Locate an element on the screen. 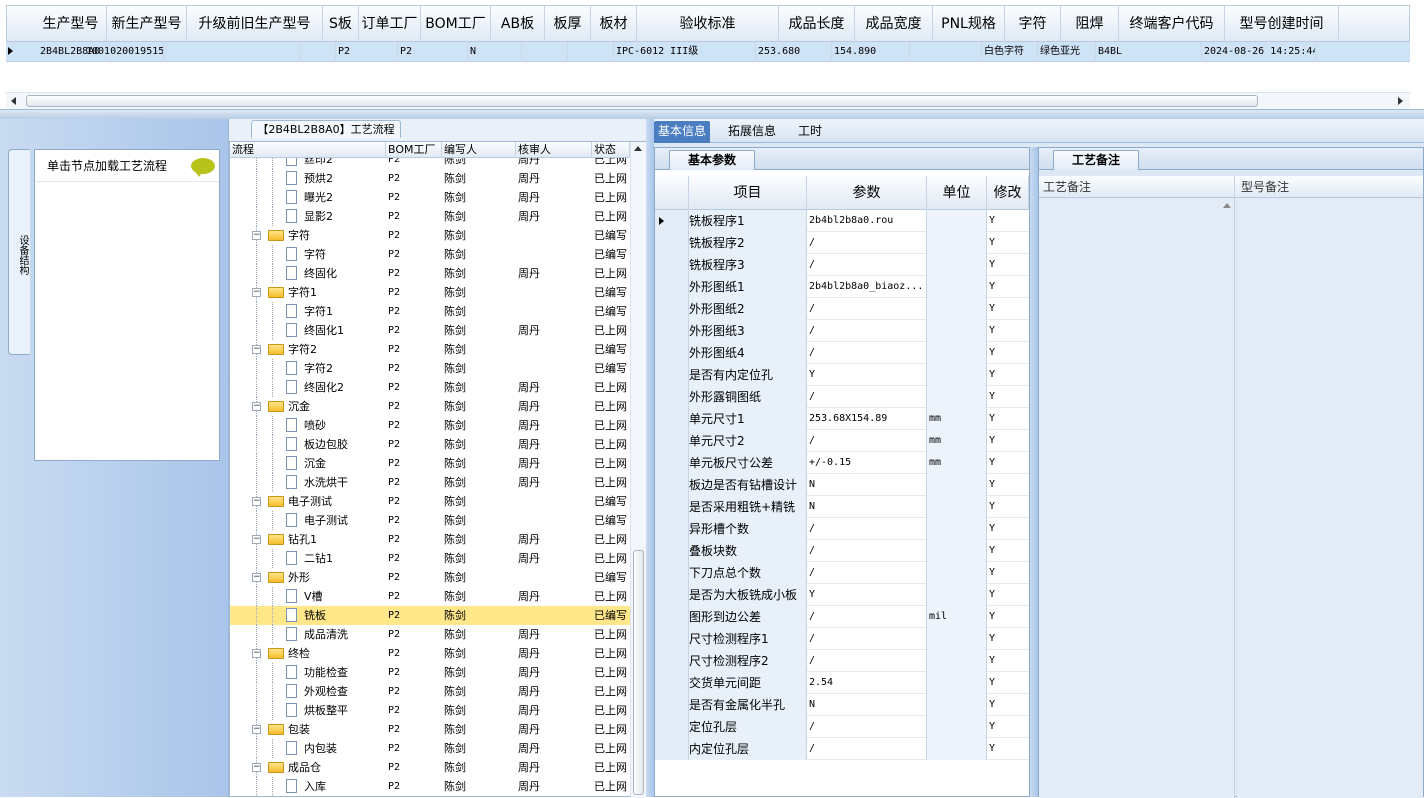  tree-row: V槽 P2 陈剑 周丹 已上网 is located at coordinates (430, 596).